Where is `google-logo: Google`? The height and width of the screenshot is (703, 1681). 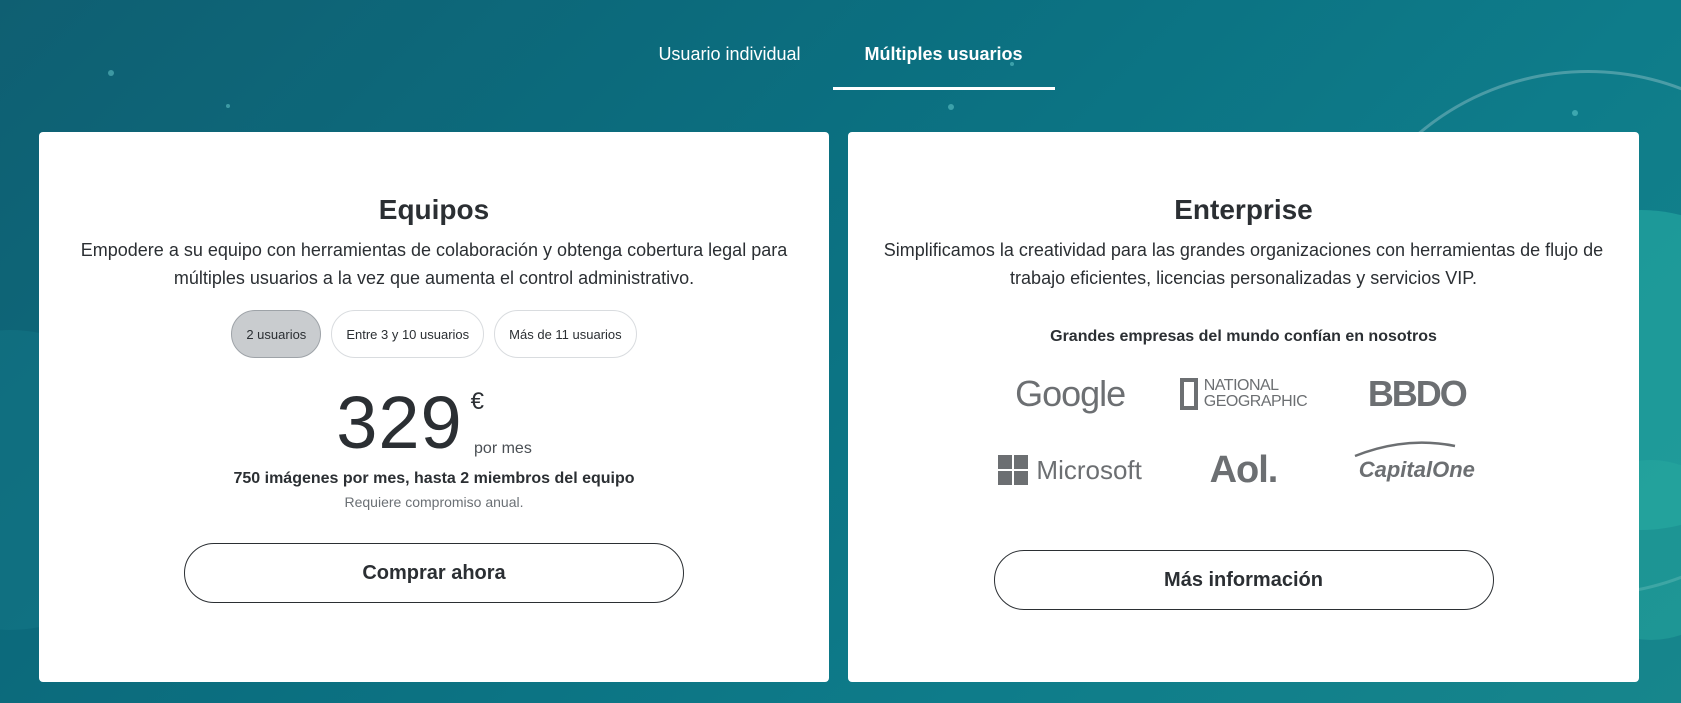
google-logo: Google is located at coordinates (1070, 394).